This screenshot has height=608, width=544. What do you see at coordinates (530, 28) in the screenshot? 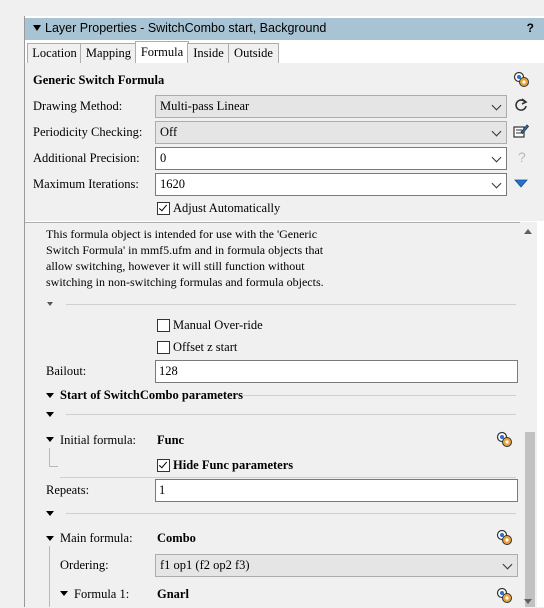
I see `help-button: ?` at bounding box center [530, 28].